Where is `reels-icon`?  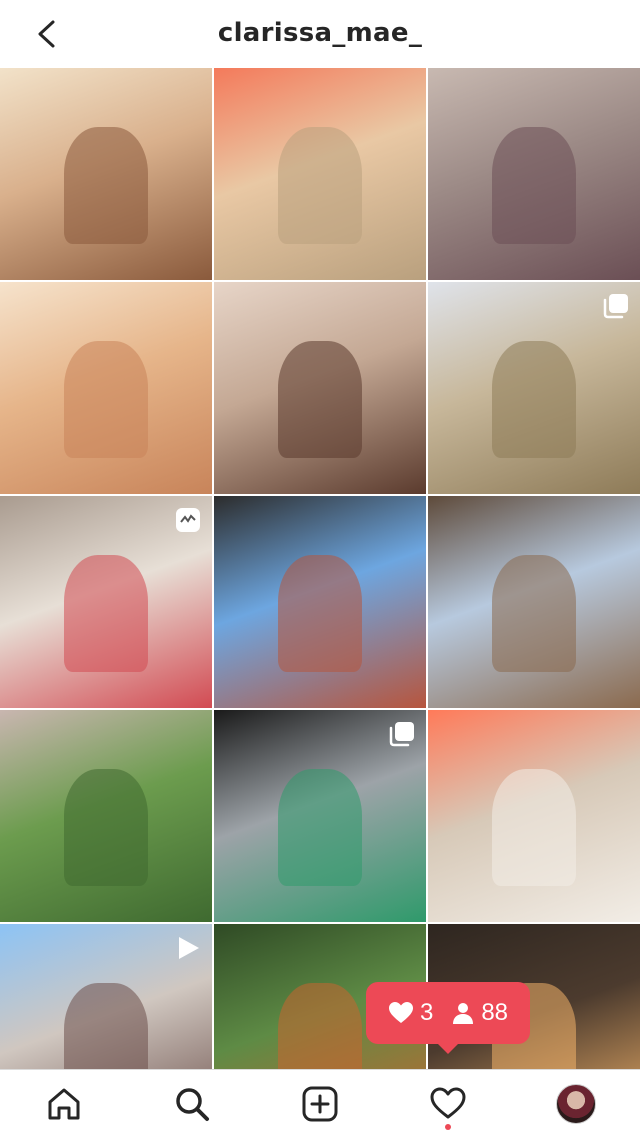 reels-icon is located at coordinates (188, 522).